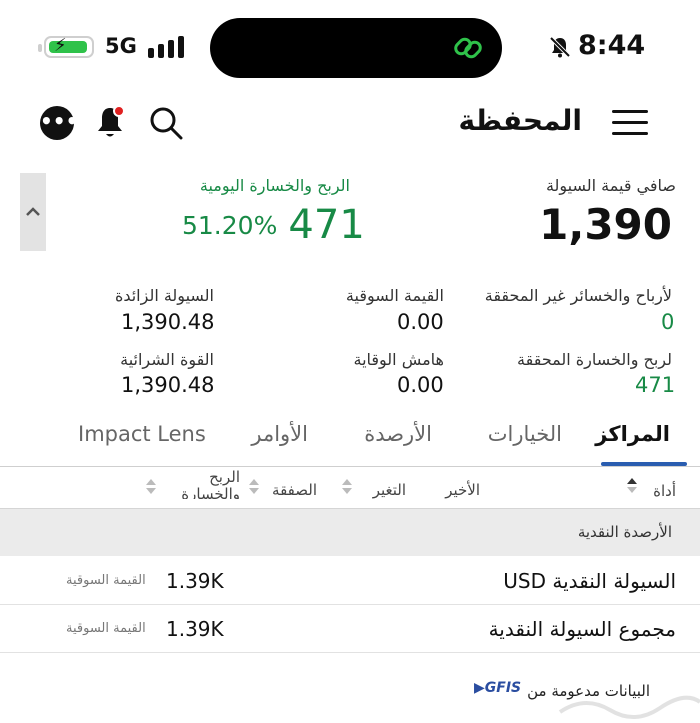 The width and height of the screenshot is (700, 723). I want to click on excess-liquidity-label: السيولة الزائدة, so click(164, 295).